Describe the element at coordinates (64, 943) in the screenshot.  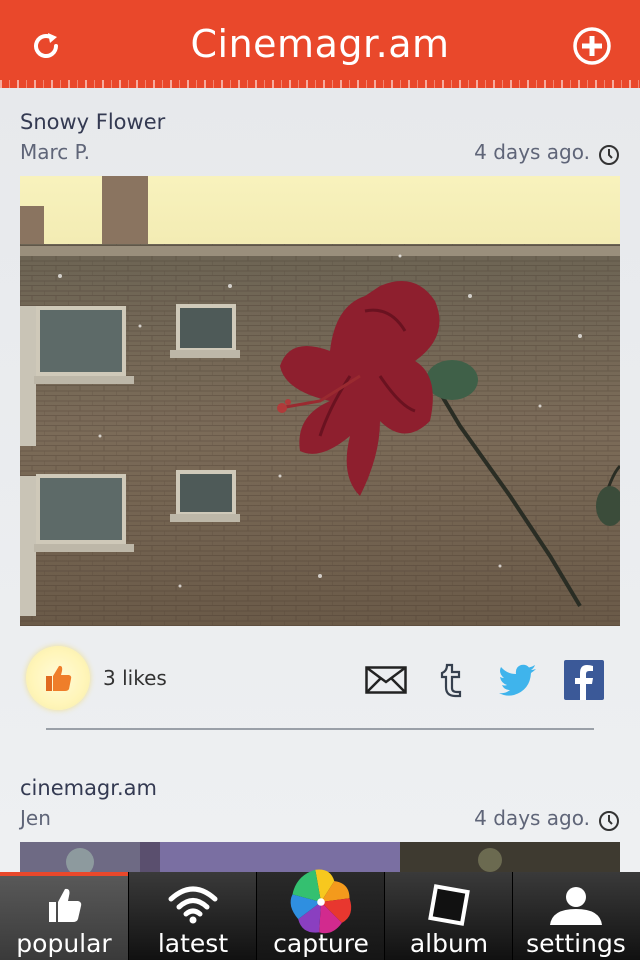
I see `tab-label: popular` at that location.